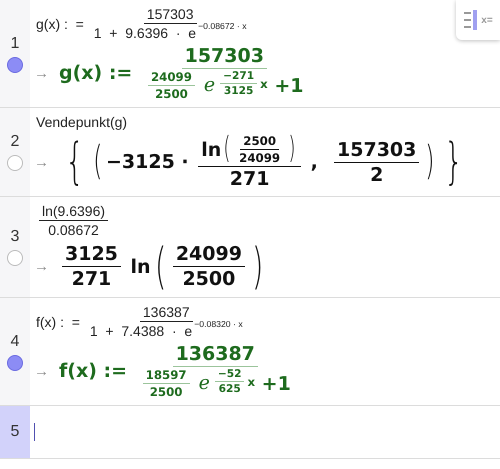  Describe the element at coordinates (15, 352) in the screenshot. I see `row-number-cell: 4` at that location.